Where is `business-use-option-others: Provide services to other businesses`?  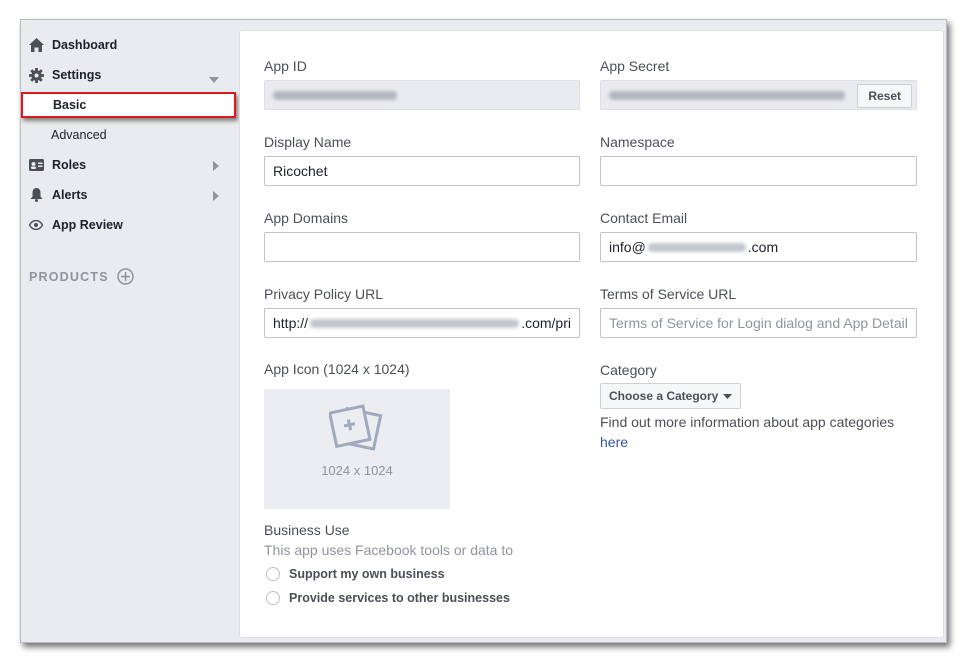
business-use-option-others: Provide services to other businesses is located at coordinates (388, 598).